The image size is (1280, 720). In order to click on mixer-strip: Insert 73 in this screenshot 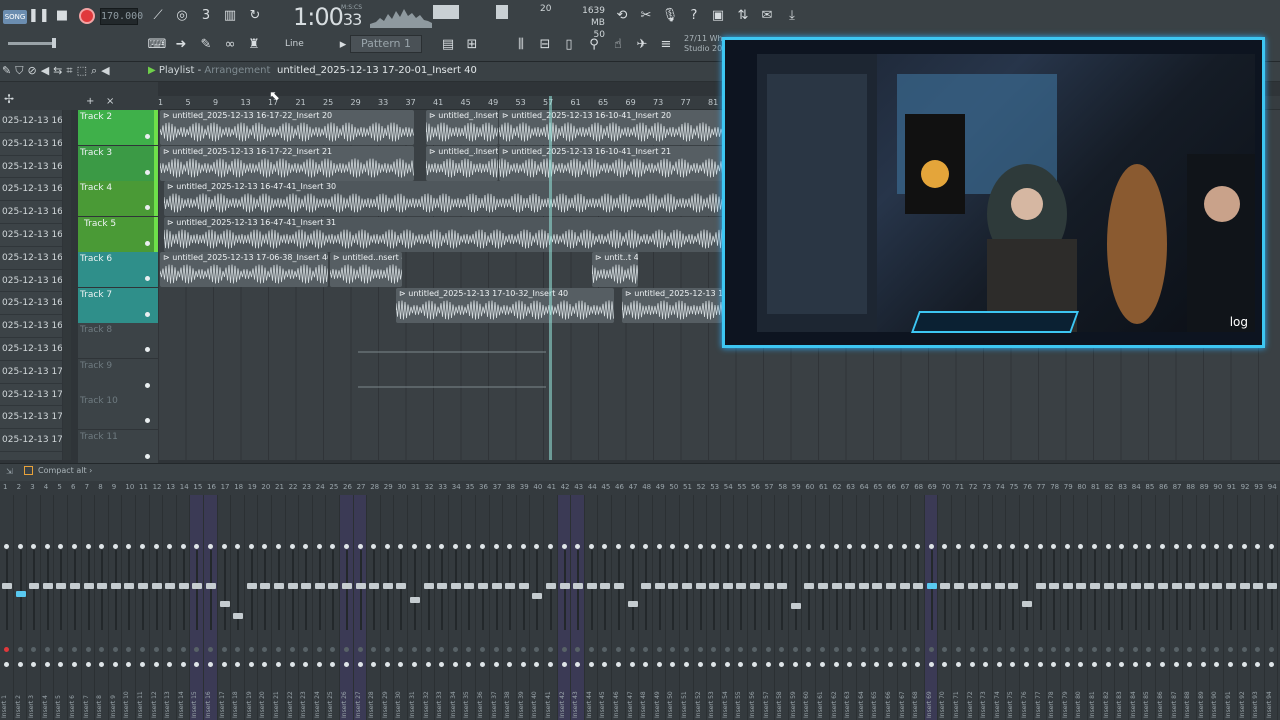, I will do `click(986, 607)`.